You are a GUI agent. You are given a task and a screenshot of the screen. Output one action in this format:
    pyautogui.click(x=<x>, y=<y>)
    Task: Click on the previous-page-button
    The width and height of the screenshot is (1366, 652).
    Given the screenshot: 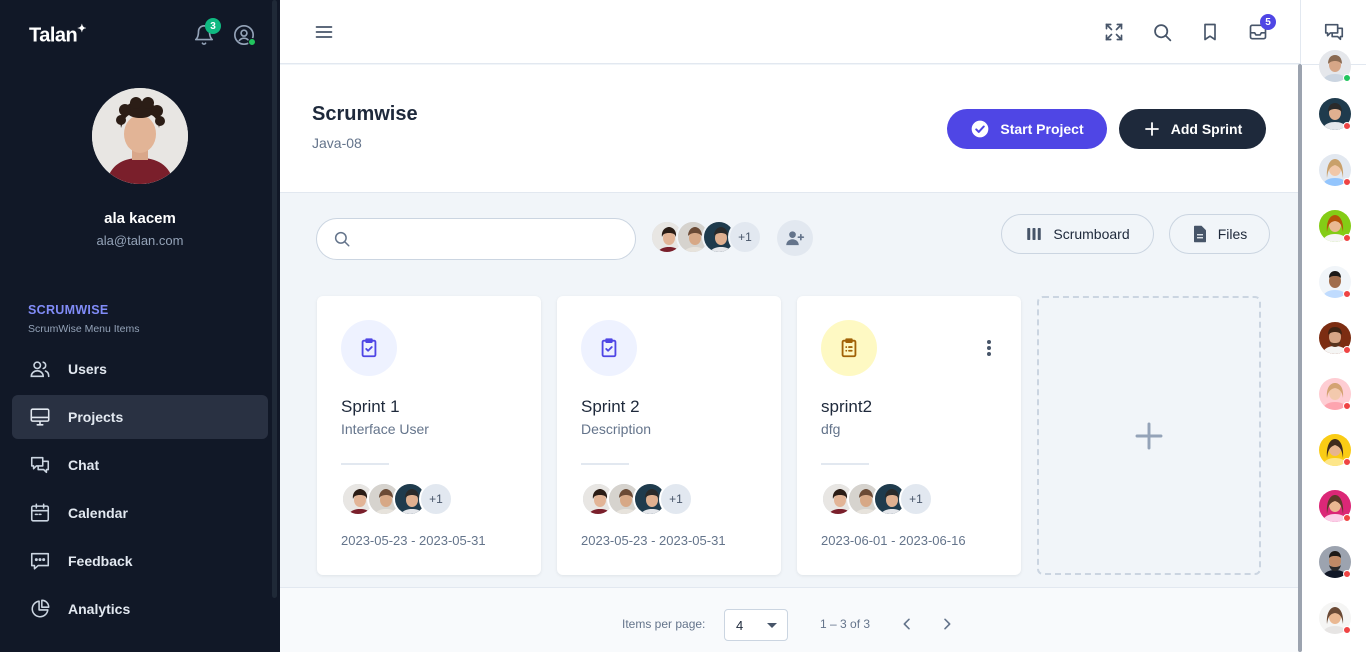 What is the action you would take?
    pyautogui.click(x=907, y=624)
    